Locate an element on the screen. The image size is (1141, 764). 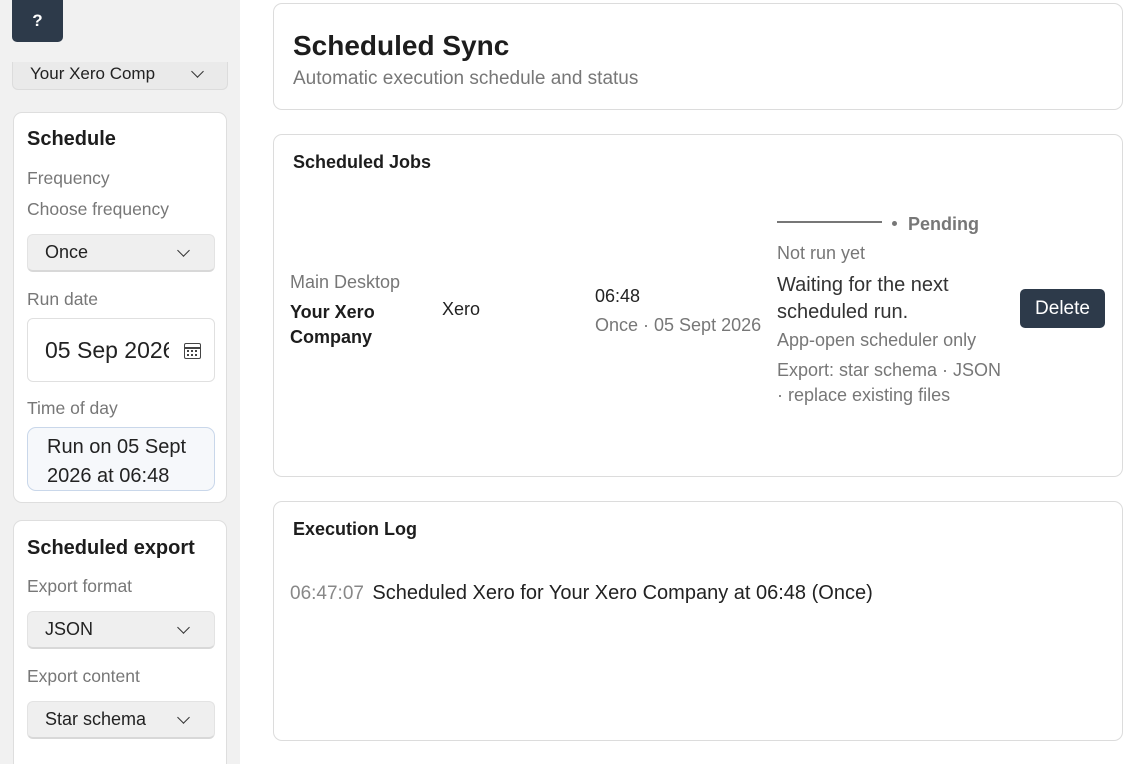
company-select: Your Xero Comp is located at coordinates (120, 76).